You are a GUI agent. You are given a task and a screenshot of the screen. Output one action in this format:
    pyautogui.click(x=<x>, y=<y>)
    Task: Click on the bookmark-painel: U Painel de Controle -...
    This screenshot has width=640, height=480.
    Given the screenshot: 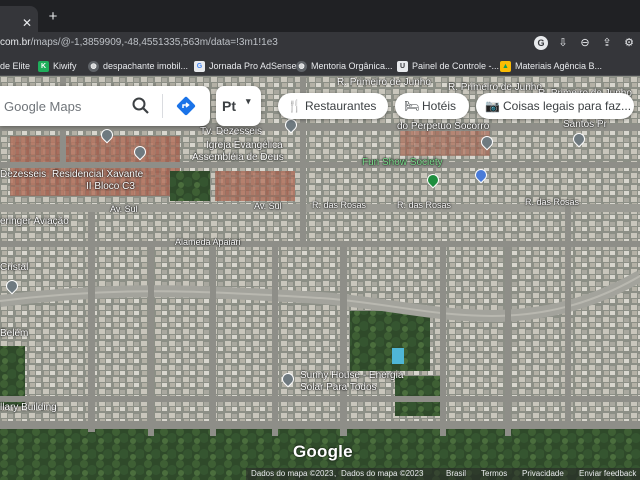 What is the action you would take?
    pyautogui.click(x=448, y=66)
    